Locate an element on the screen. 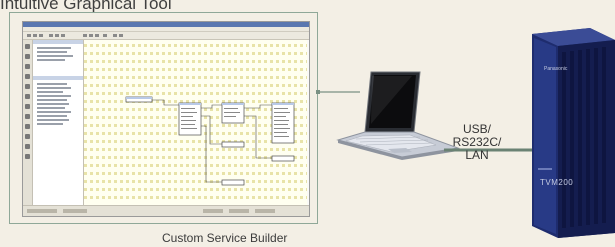 The image size is (615, 247). connection-label: USB/ RS232C/ LAN is located at coordinates (477, 142).